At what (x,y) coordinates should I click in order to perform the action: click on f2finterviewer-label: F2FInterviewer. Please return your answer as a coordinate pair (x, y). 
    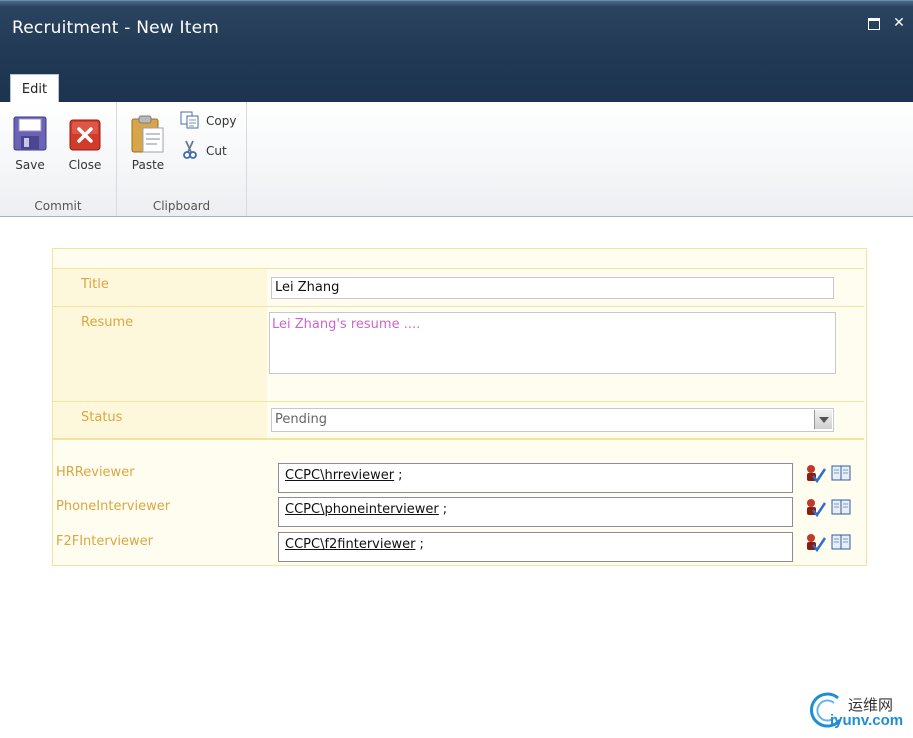
    Looking at the image, I should click on (105, 541).